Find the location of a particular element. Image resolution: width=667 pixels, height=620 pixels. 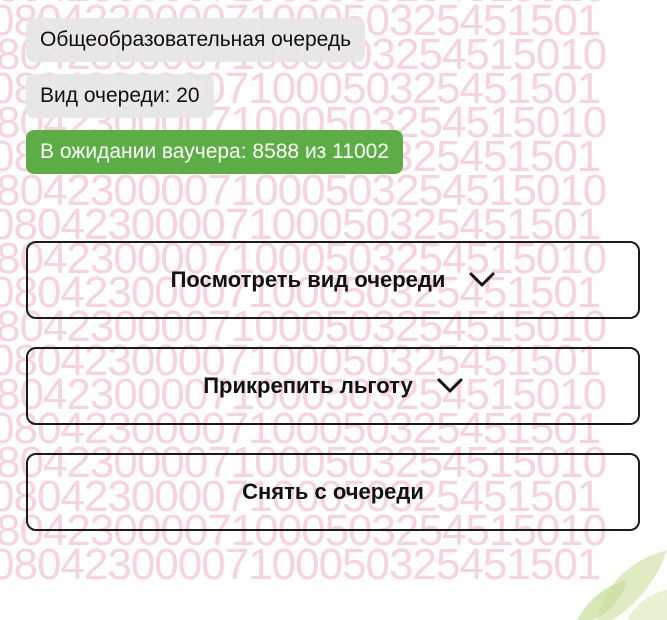

remove-from-queue-label: Снять с очереди is located at coordinates (333, 491).